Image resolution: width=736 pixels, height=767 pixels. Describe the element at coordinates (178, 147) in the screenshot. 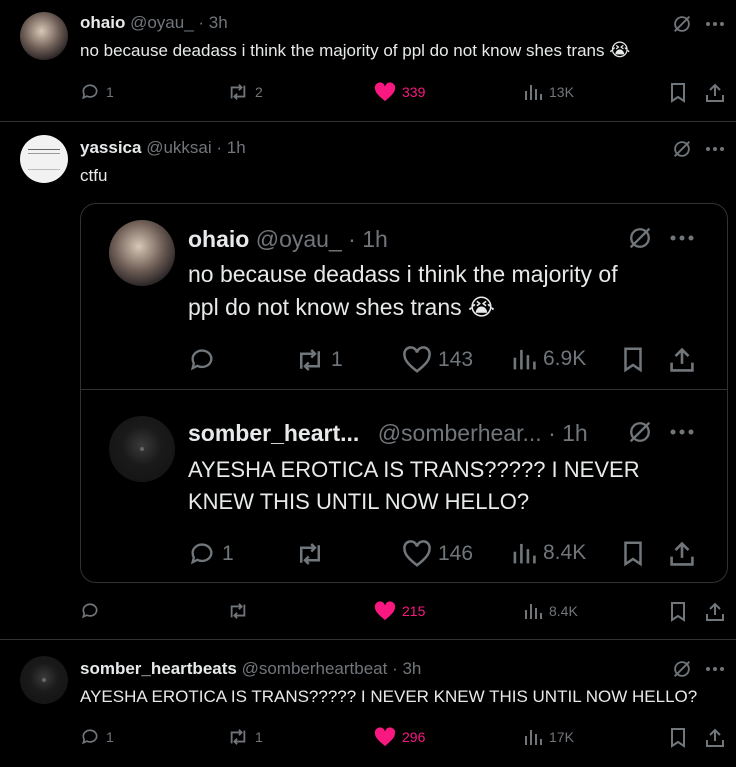

I see `author-handle: @ukksai` at that location.